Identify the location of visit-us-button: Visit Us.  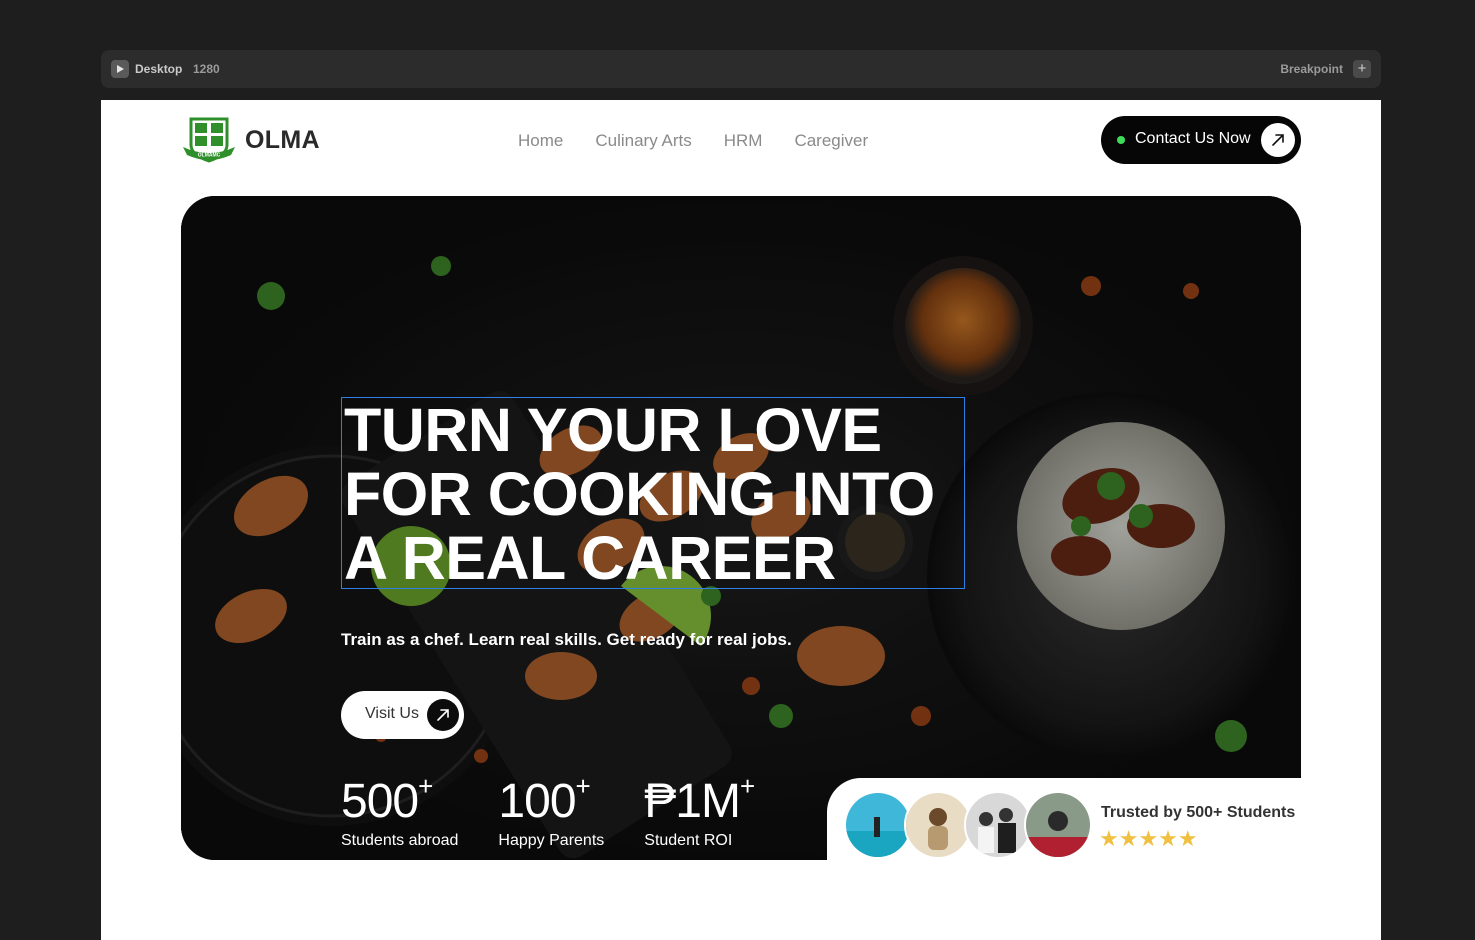
(402, 715).